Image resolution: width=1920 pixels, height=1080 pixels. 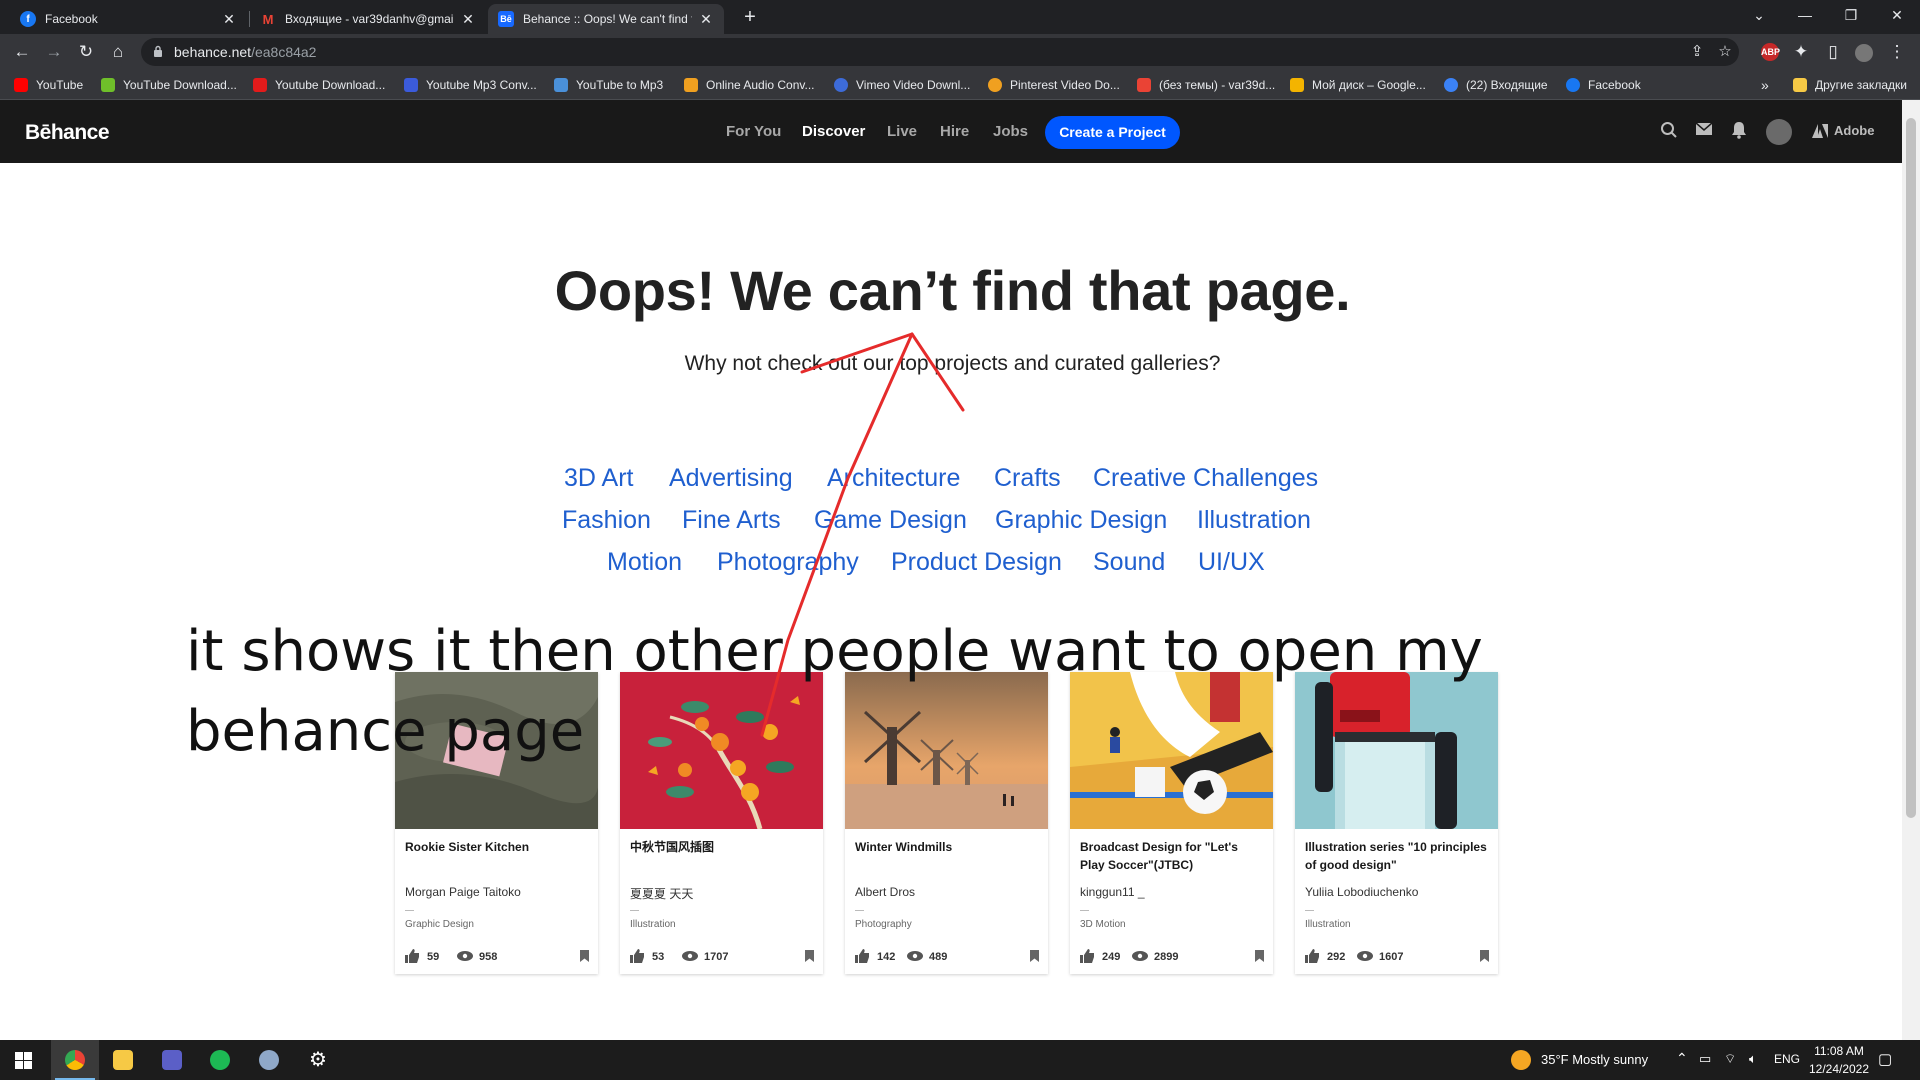 I want to click on chrome-icon, so click(x=75, y=1060).